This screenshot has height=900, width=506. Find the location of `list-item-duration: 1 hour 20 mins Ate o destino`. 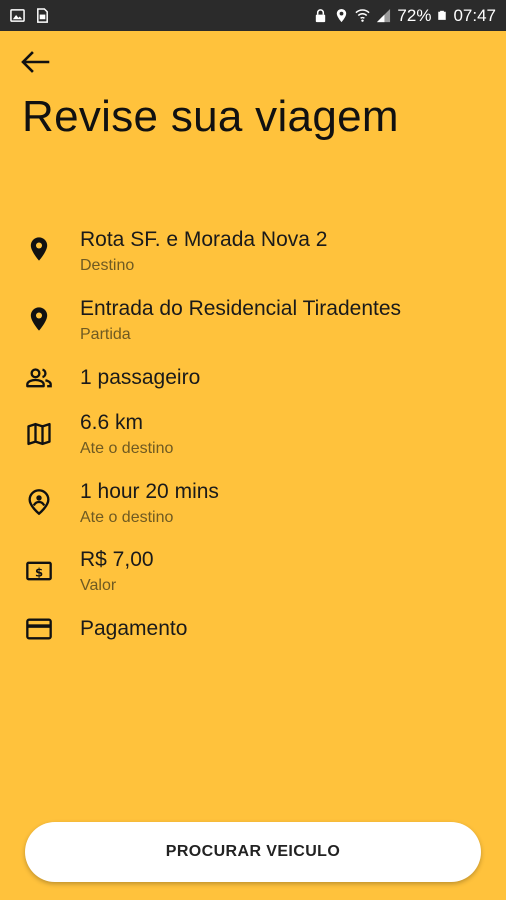

list-item-duration: 1 hour 20 mins Ate o destino is located at coordinates (253, 507).